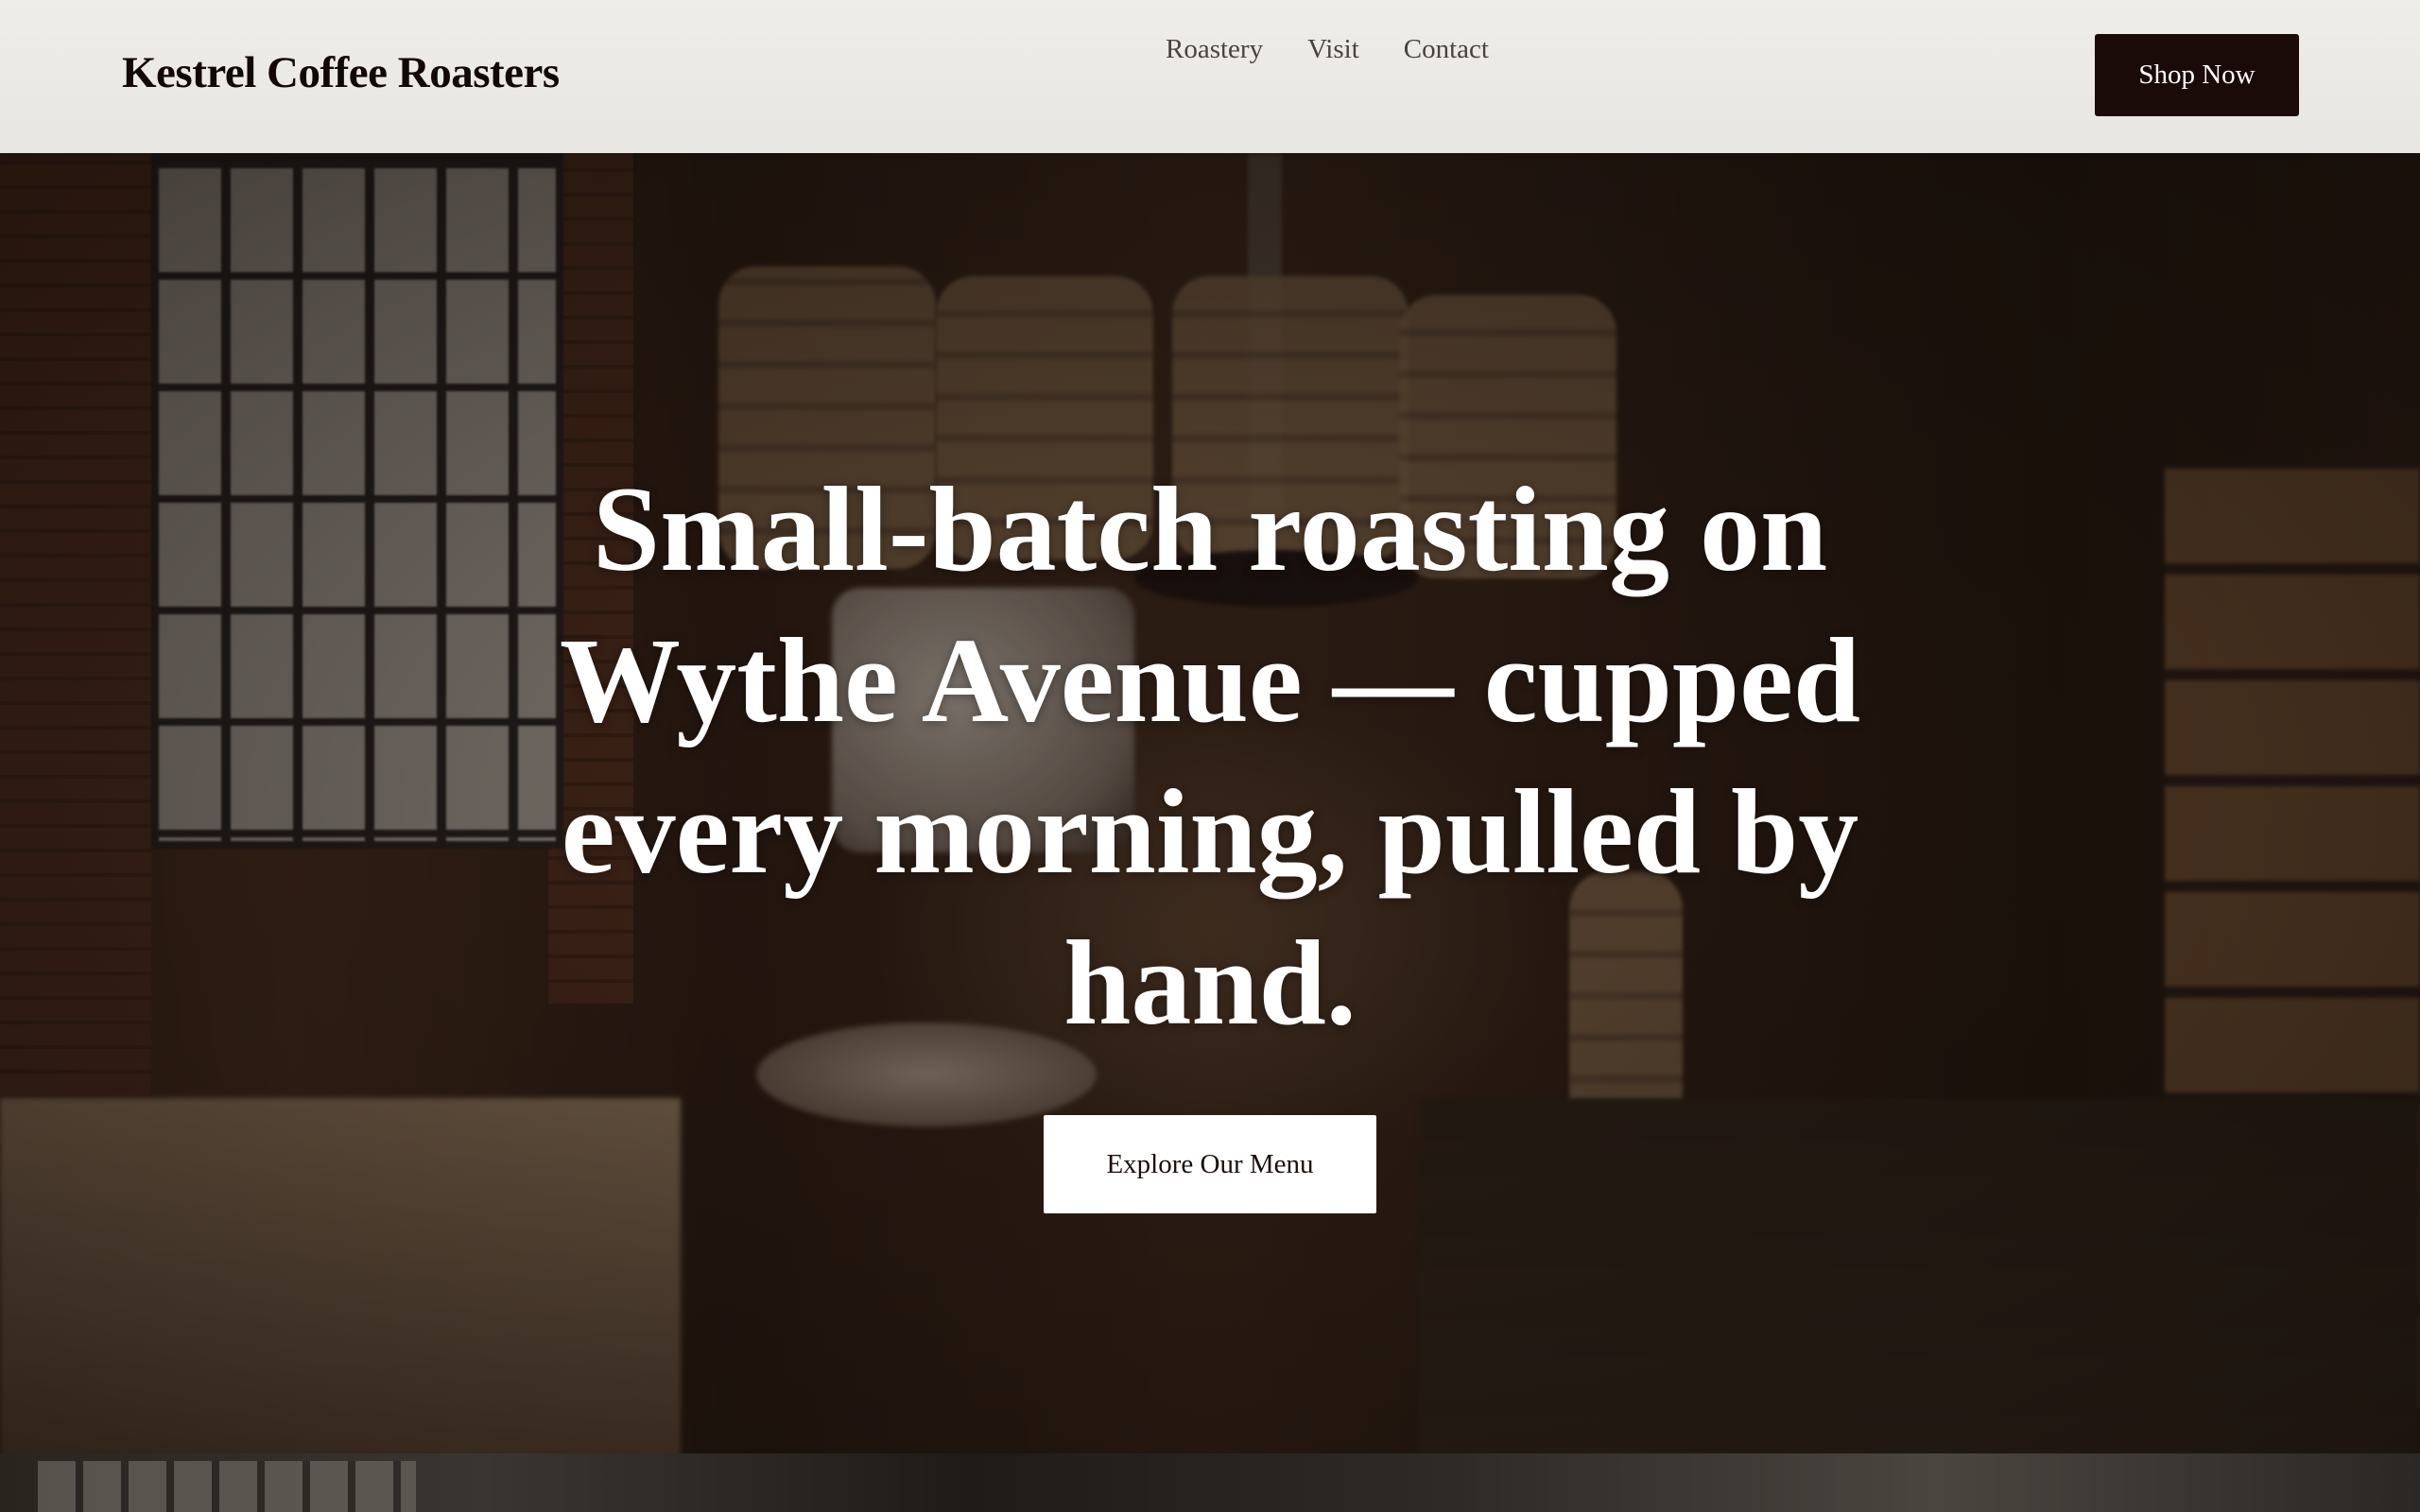 This screenshot has width=2420, height=1512. I want to click on nav-link-contact: Contact, so click(1446, 49).